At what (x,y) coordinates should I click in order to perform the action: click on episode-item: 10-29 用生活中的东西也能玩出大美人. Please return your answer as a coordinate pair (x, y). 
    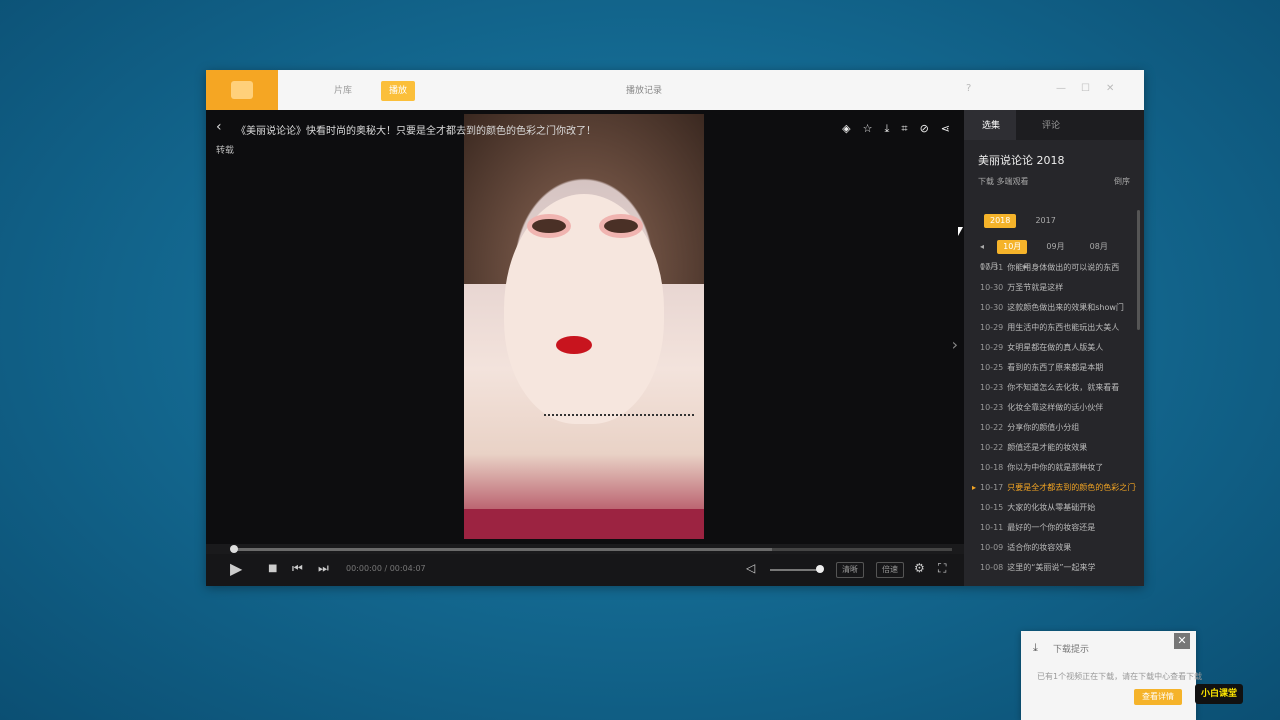
    Looking at the image, I should click on (1054, 328).